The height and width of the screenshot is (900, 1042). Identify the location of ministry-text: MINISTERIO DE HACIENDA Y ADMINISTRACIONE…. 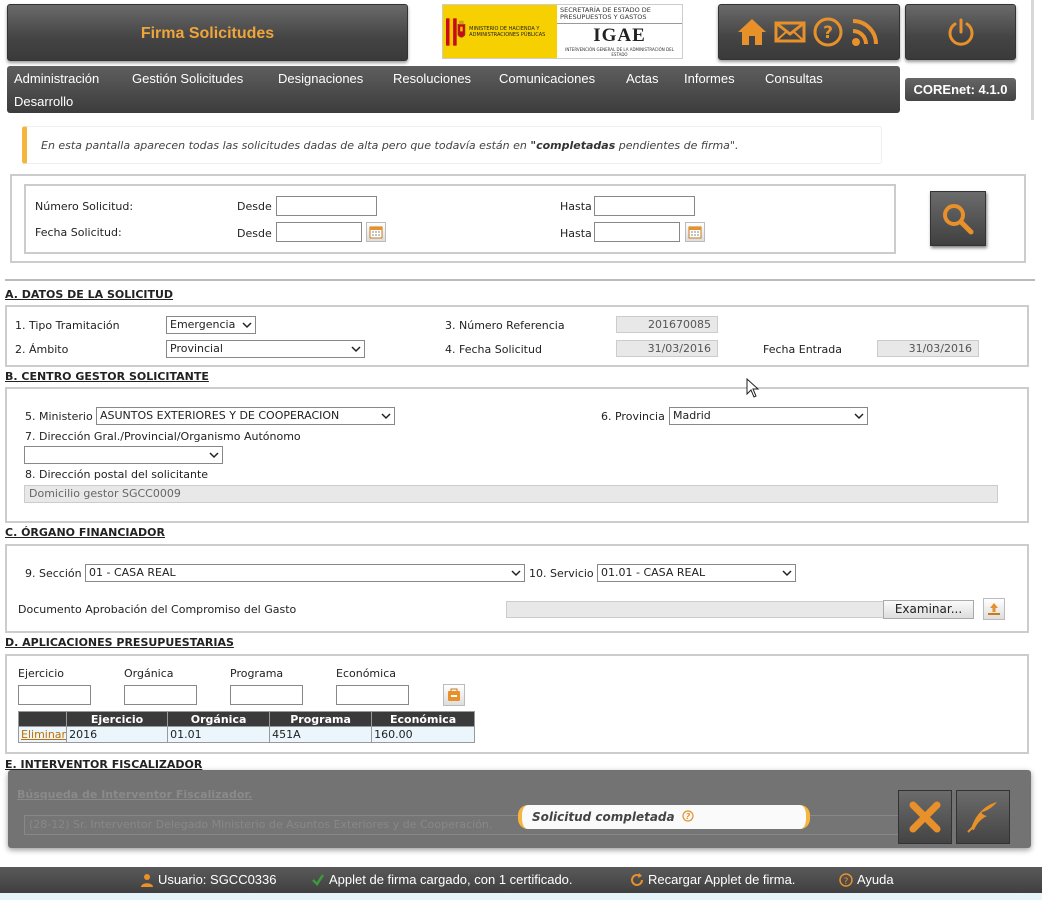
(507, 31).